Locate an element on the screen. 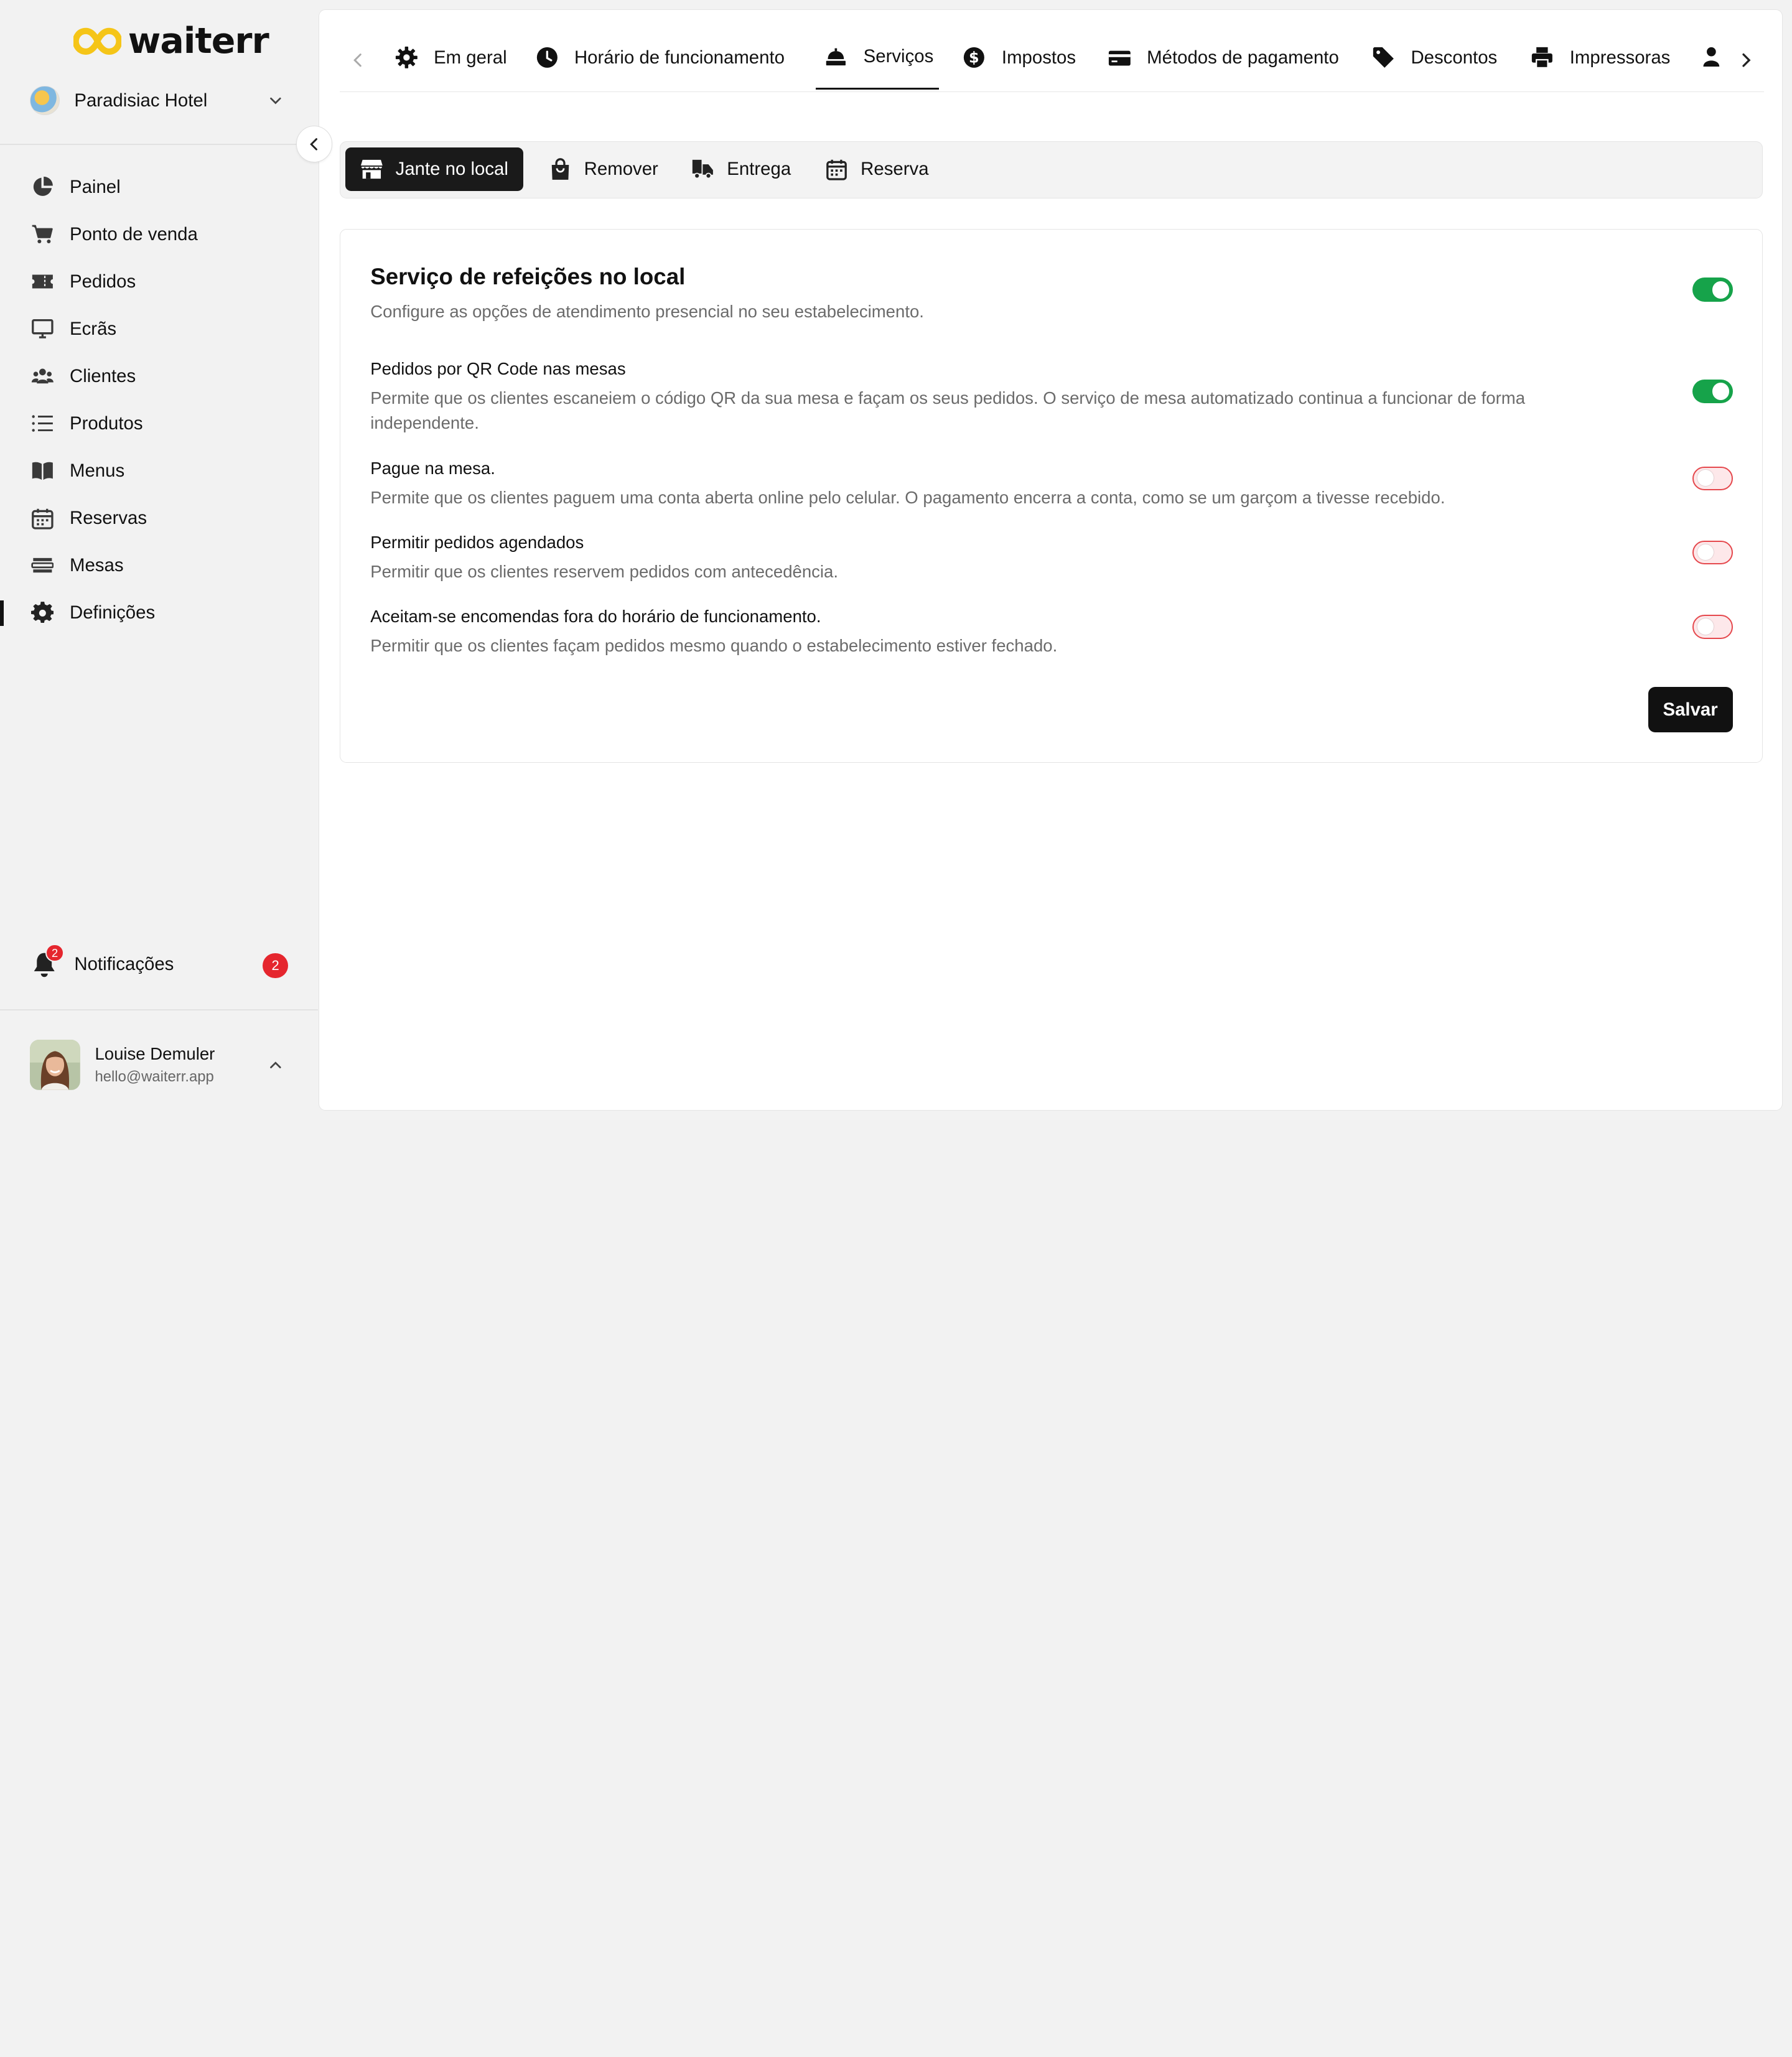 This screenshot has width=1792, height=2057. sidebar-item-label: Reservas is located at coordinates (108, 517).